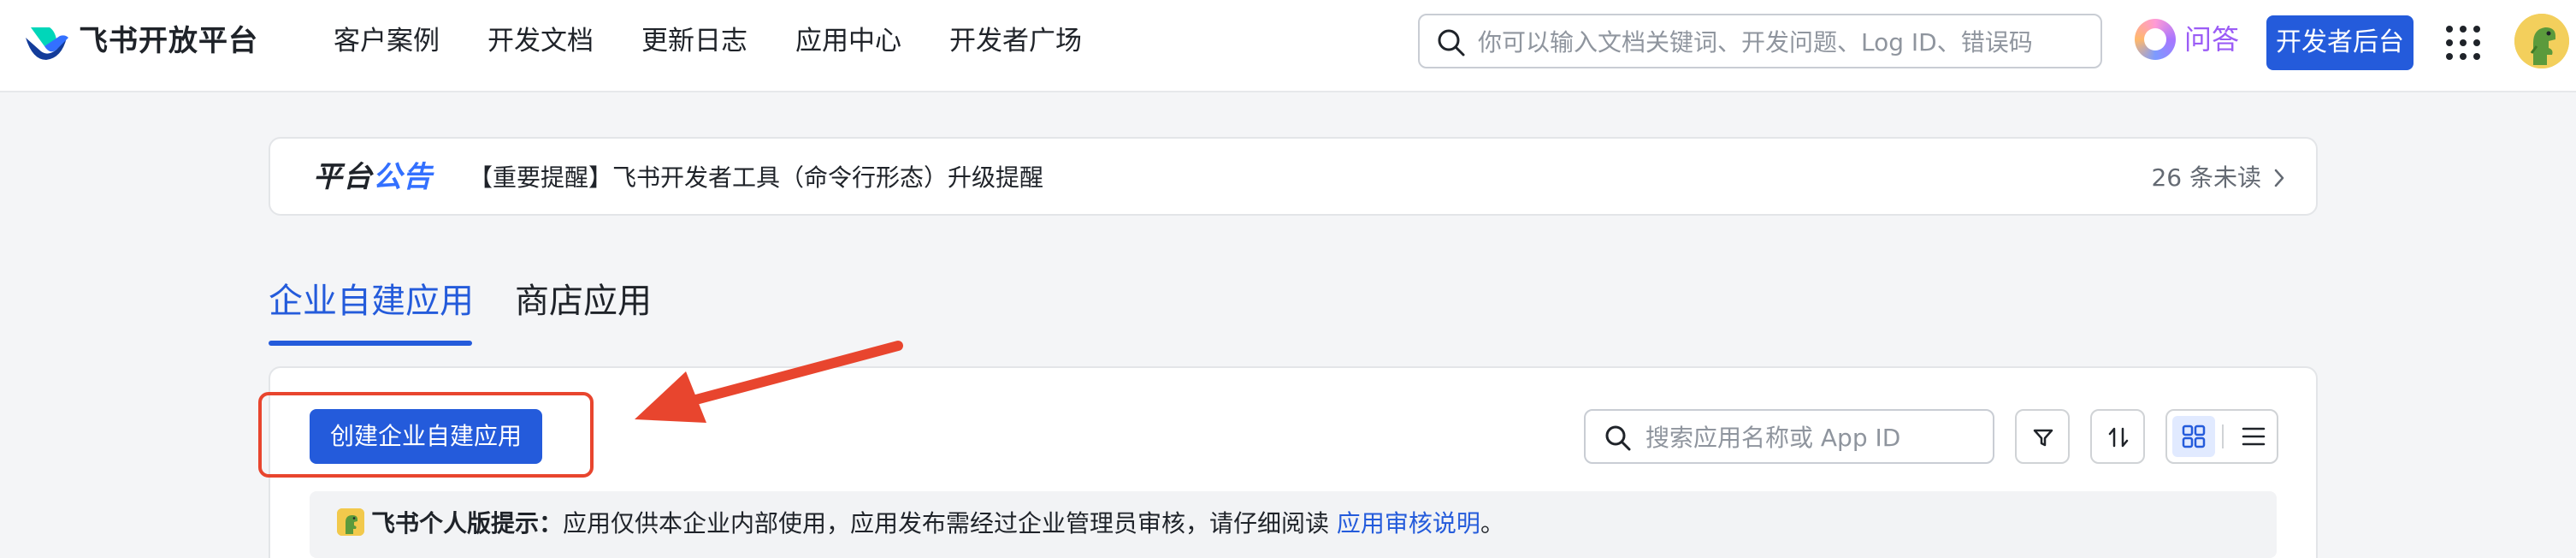 Image resolution: width=2576 pixels, height=558 pixels. I want to click on sort-icon, so click(2118, 437).